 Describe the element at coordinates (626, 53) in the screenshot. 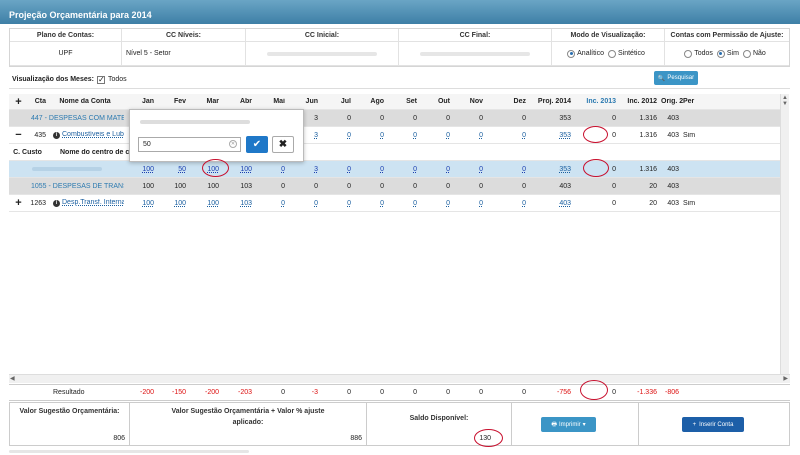

I see `radio-sintetico: Sintético` at that location.